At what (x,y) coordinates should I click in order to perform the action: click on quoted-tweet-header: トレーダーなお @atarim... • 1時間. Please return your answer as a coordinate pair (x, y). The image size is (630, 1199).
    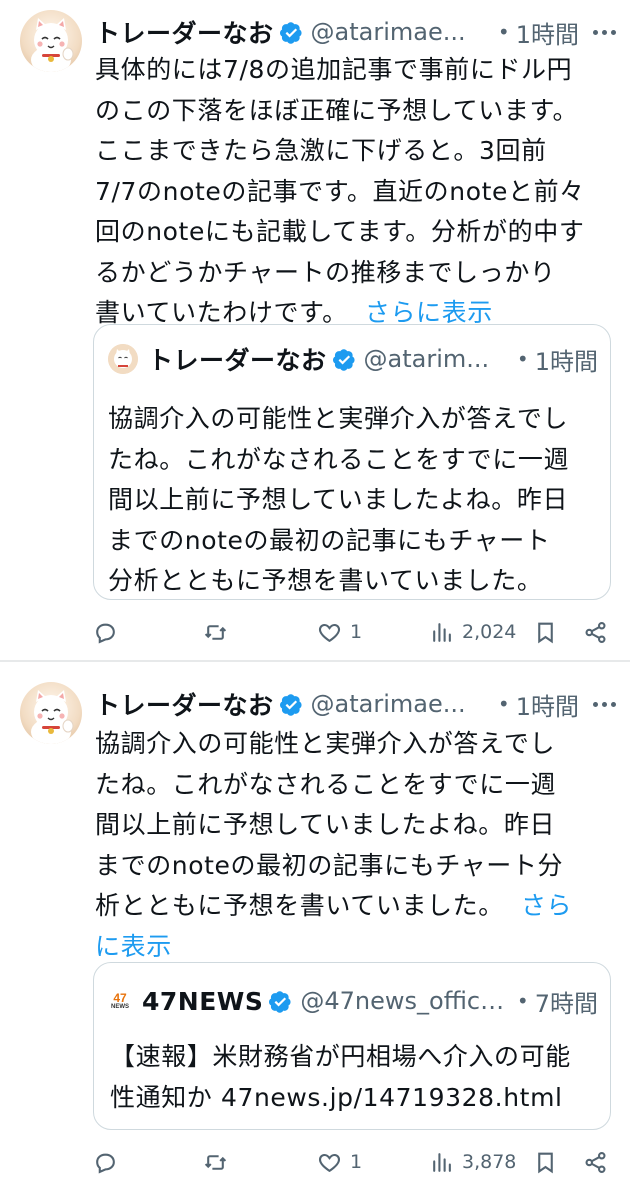
    Looking at the image, I should click on (353, 359).